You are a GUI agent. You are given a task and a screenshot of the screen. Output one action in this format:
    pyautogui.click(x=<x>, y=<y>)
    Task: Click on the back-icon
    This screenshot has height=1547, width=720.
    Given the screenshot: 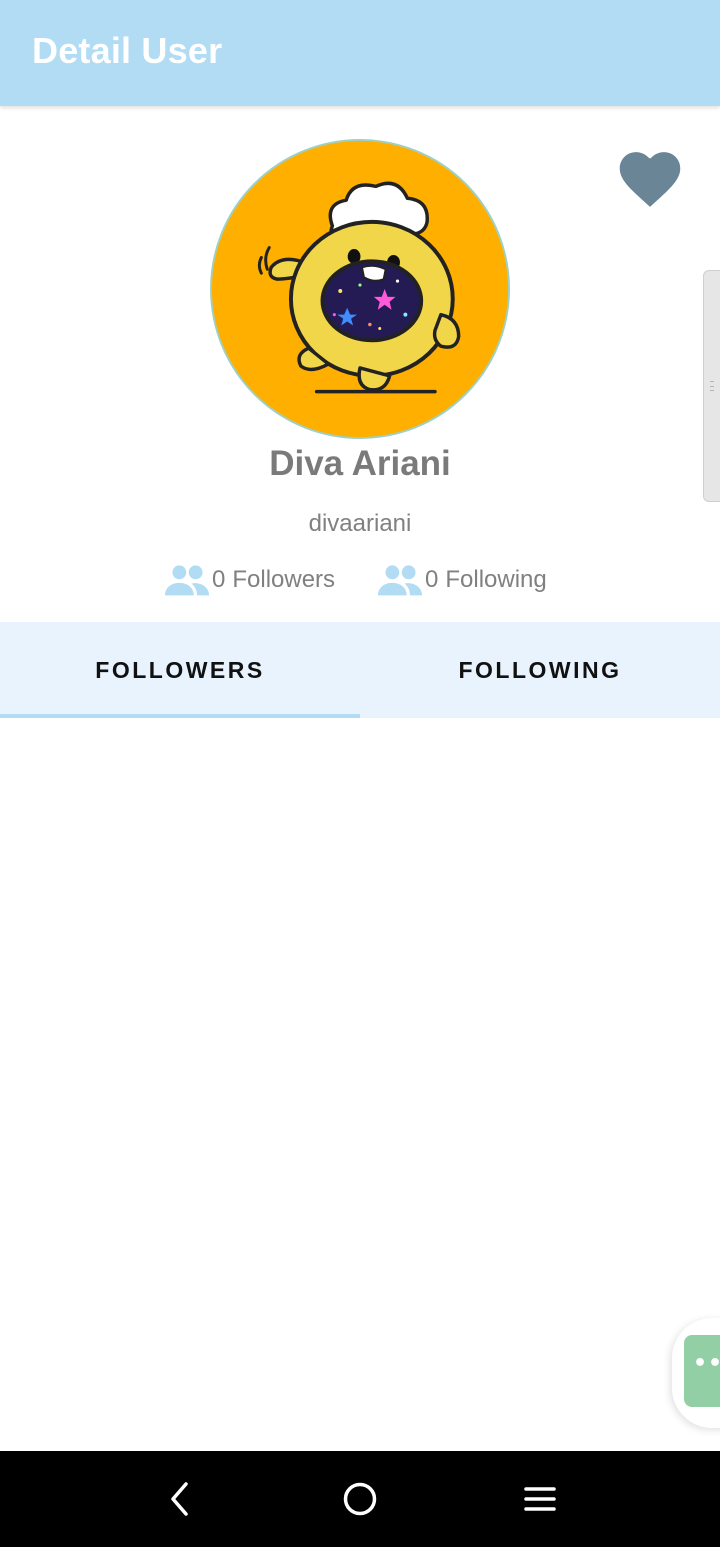 What is the action you would take?
    pyautogui.click(x=179, y=1499)
    